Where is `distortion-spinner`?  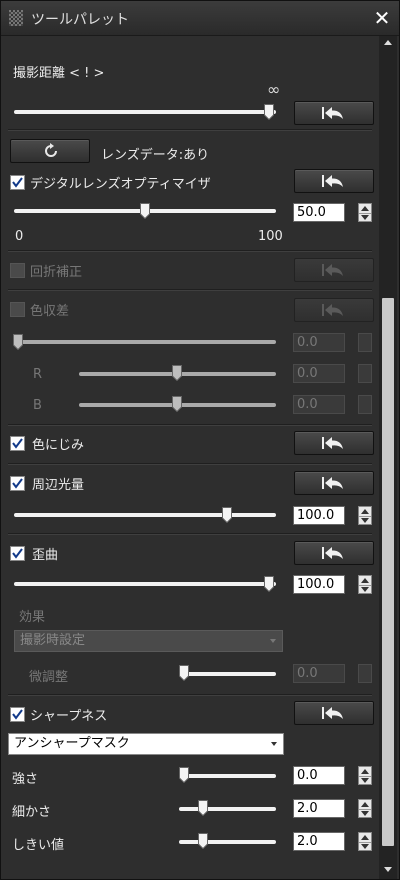
distortion-spinner is located at coordinates (365, 584).